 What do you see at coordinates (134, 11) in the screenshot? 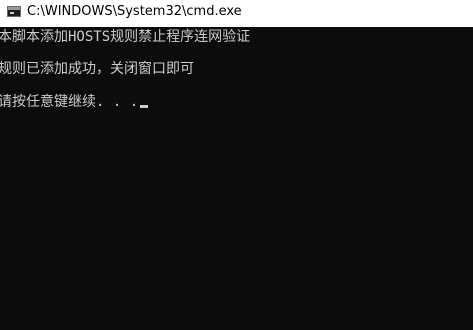
I see `window-title: C:\WINDOWS\System32\cmd.exe` at bounding box center [134, 11].